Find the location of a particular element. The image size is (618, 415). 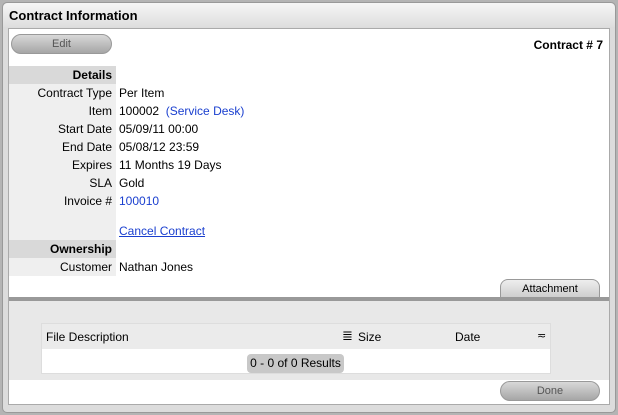

col-file-description: File Description is located at coordinates (87, 337).